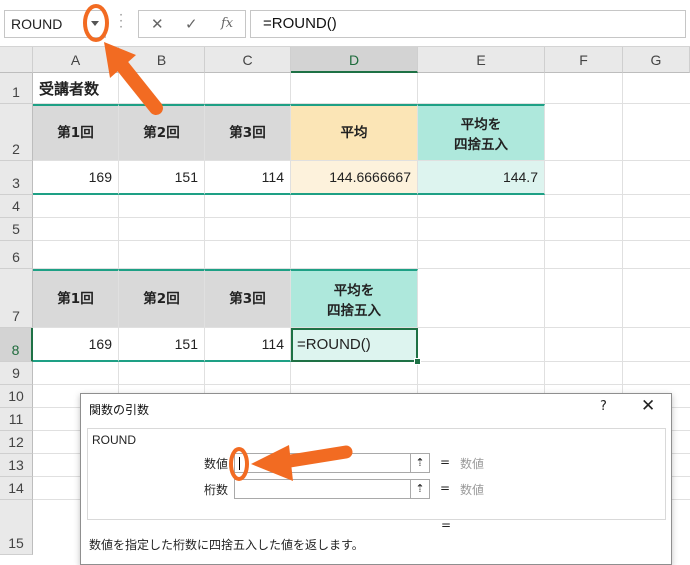 This screenshot has width=690, height=565. Describe the element at coordinates (96, 23) in the screenshot. I see `highlight-circle-namebox-icon` at that location.